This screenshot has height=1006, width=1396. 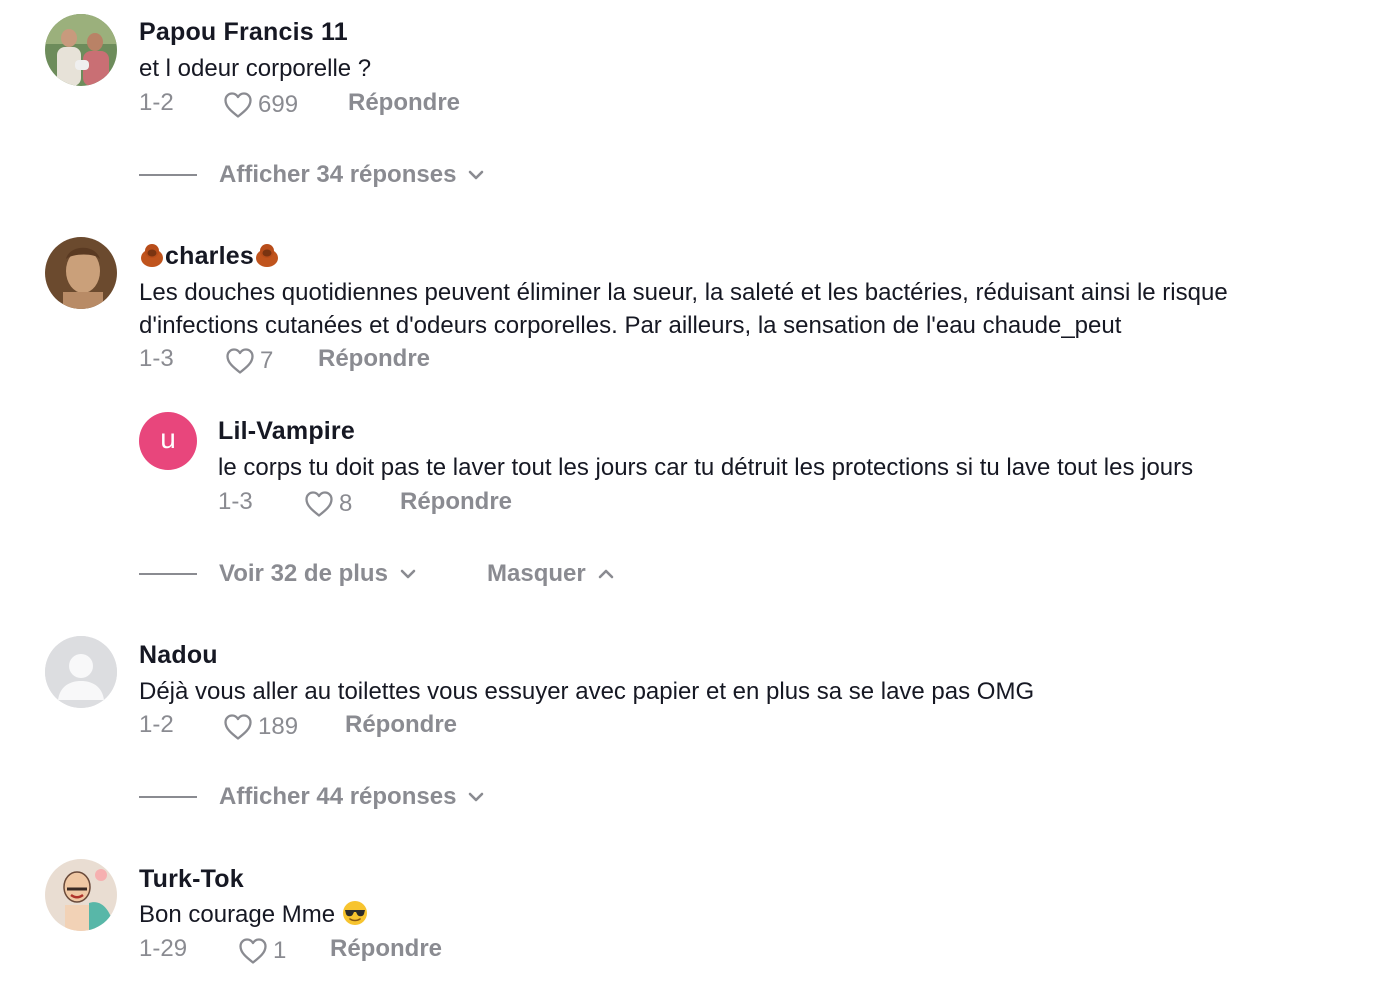 I want to click on like-button: 7, so click(x=248, y=361).